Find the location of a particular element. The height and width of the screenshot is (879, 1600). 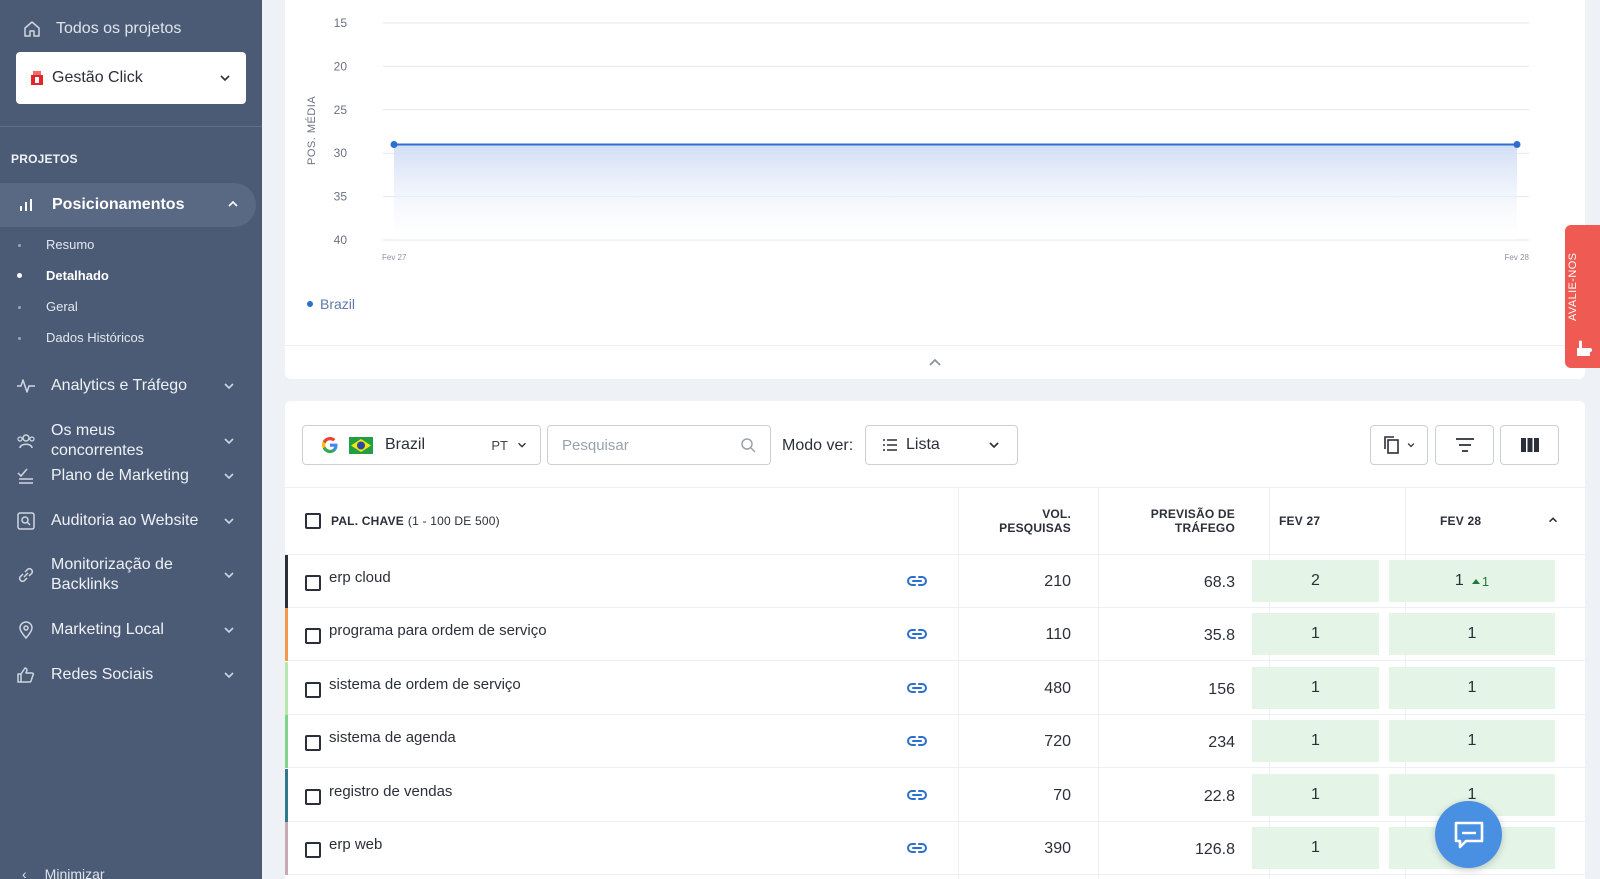

sidebar-item-marketing-local: Marketing Local is located at coordinates (128, 630).